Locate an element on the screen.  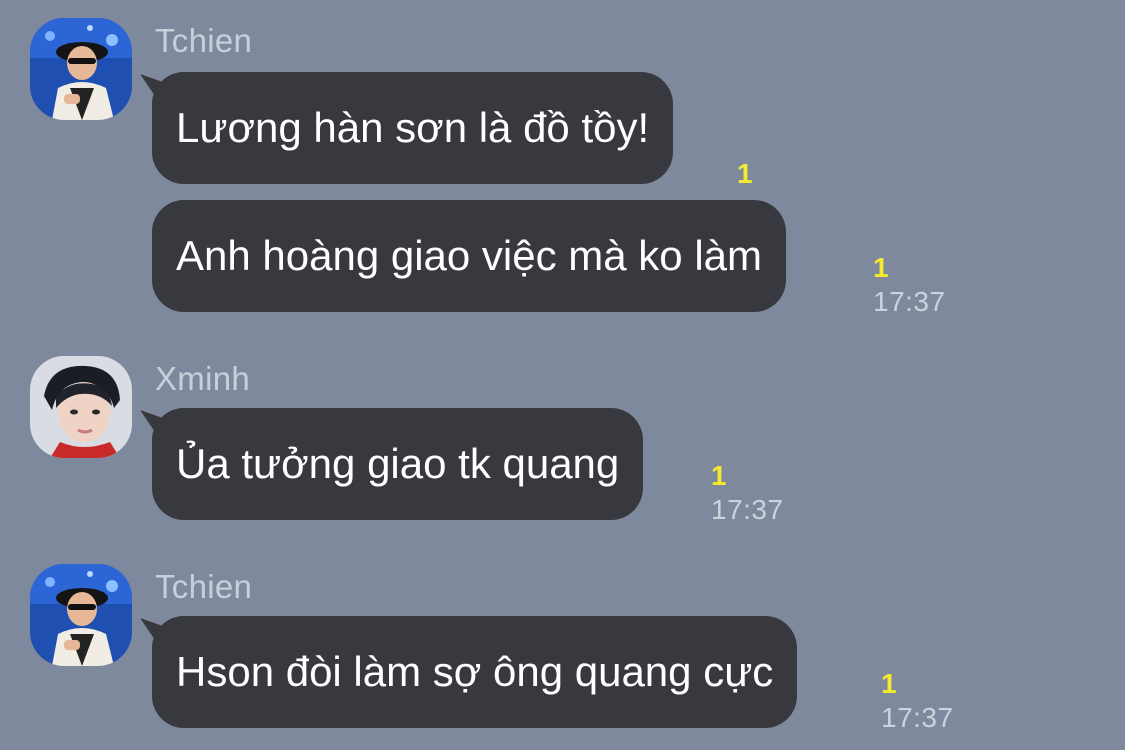
sender-name: Xminh is located at coordinates (203, 378).